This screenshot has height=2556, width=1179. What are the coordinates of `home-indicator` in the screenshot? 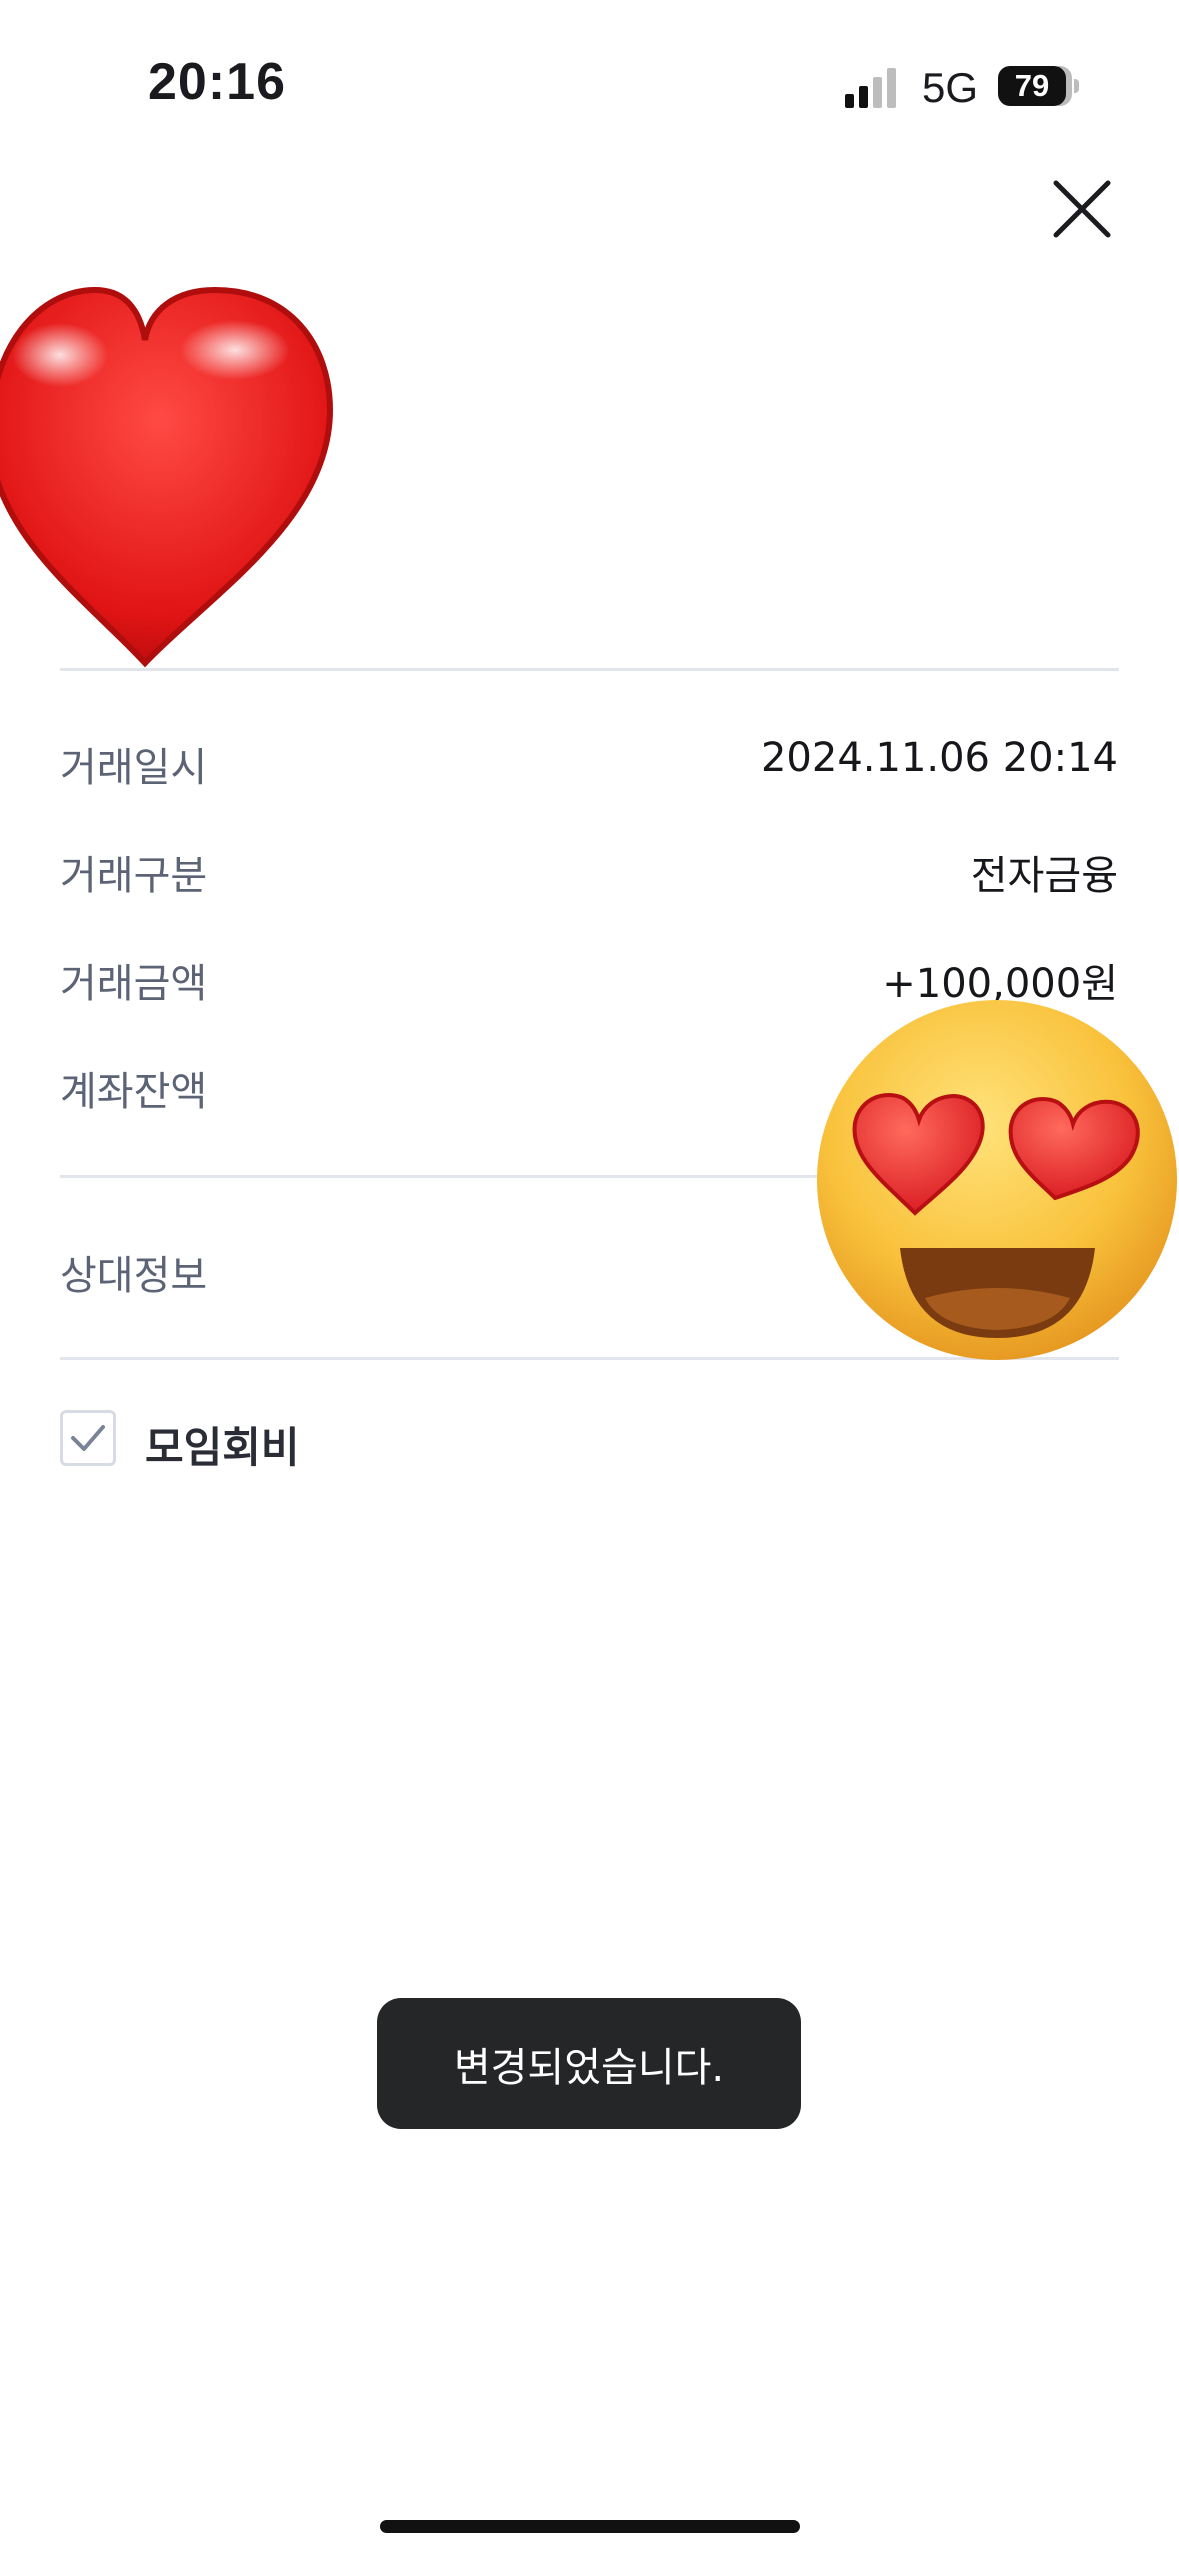 It's located at (590, 2526).